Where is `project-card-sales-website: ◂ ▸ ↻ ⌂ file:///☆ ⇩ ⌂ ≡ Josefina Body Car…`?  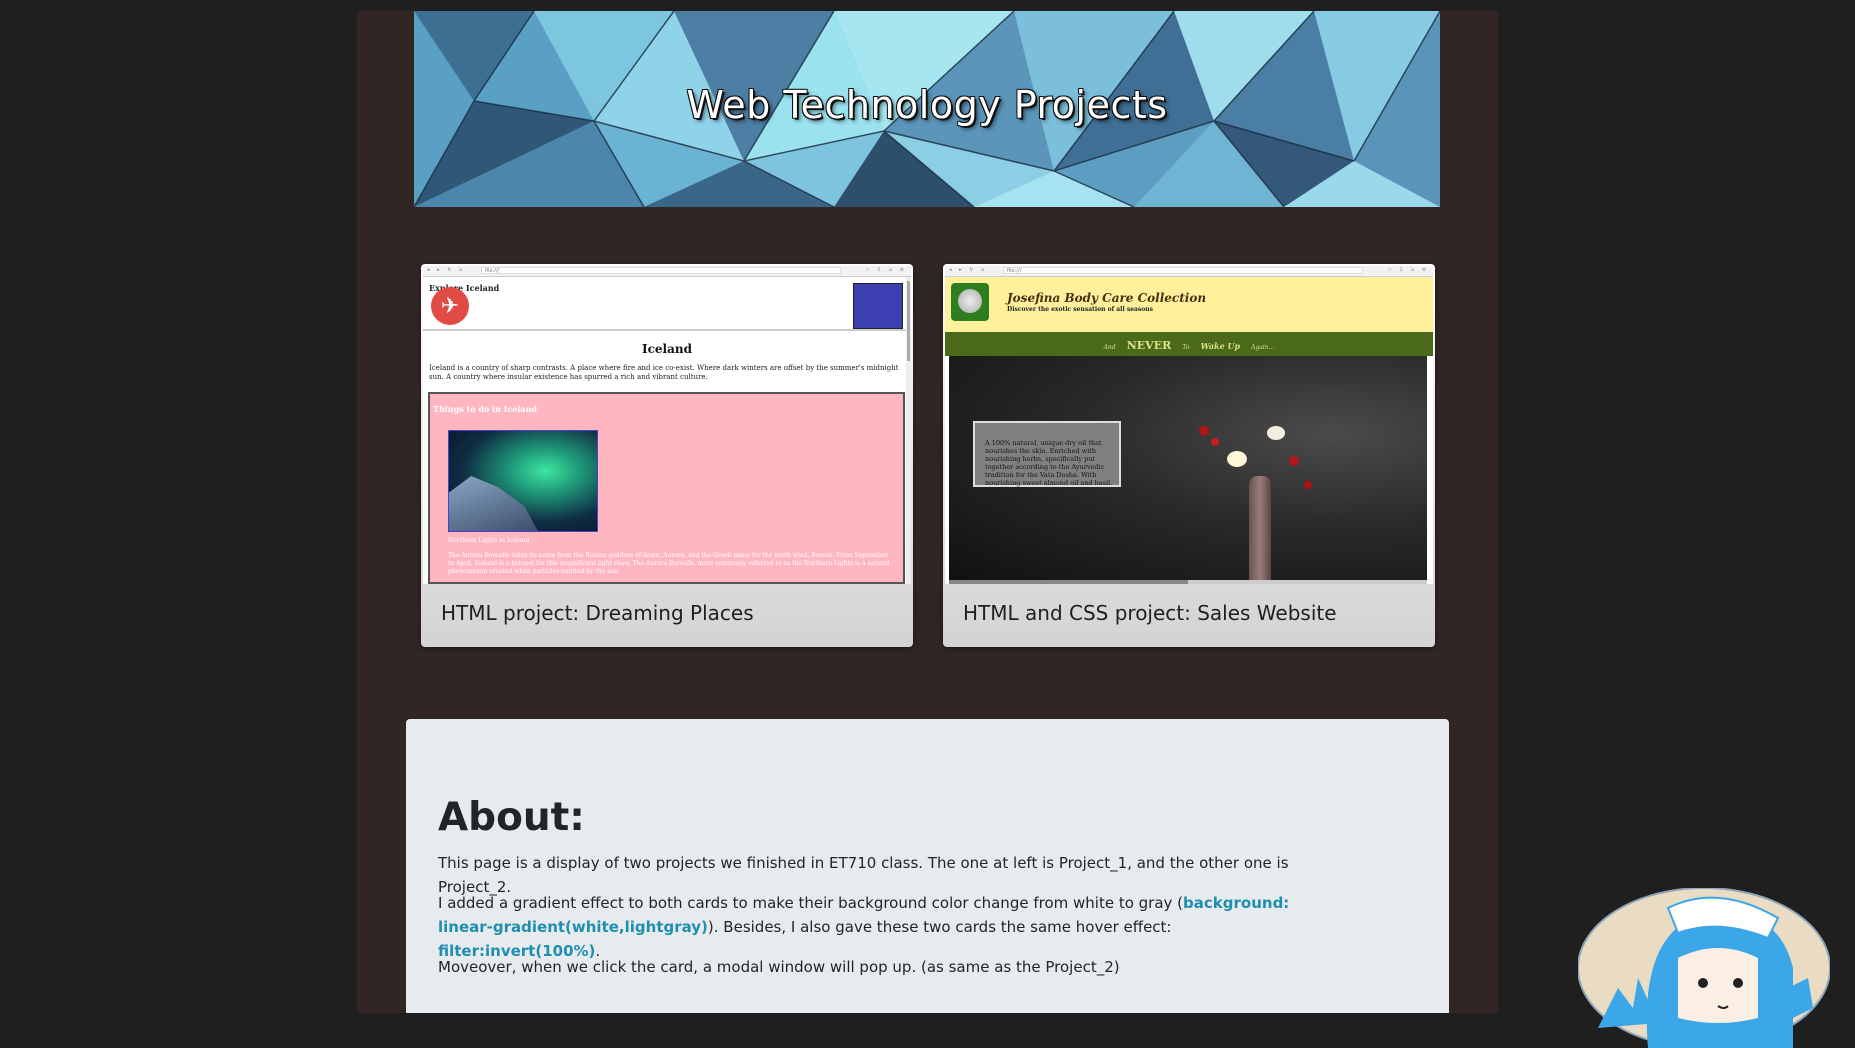
project-card-sales-website: ◂ ▸ ↻ ⌂ file:///☆ ⇩ ⌂ ≡ Josefina Body Car… is located at coordinates (1189, 455).